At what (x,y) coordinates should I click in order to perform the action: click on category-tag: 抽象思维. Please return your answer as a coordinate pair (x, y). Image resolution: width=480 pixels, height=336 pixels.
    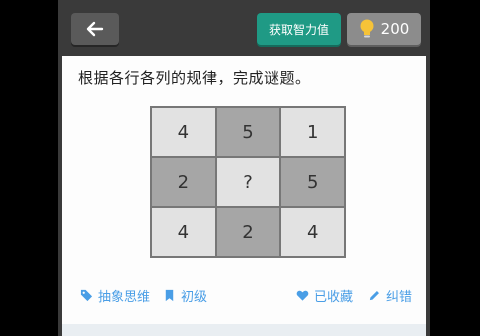
    Looking at the image, I should click on (115, 295).